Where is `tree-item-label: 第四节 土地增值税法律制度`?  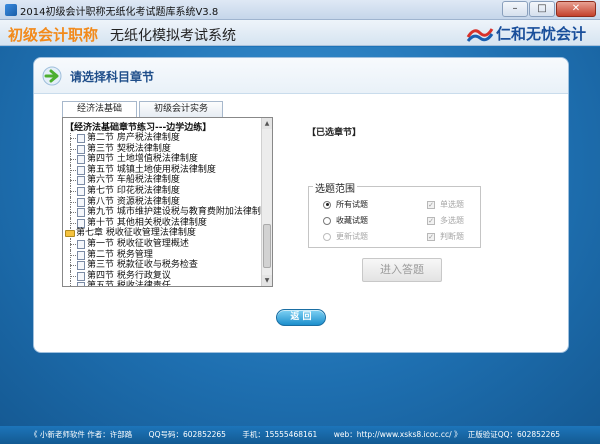 tree-item-label: 第四节 土地增值税法律制度 is located at coordinates (142, 159).